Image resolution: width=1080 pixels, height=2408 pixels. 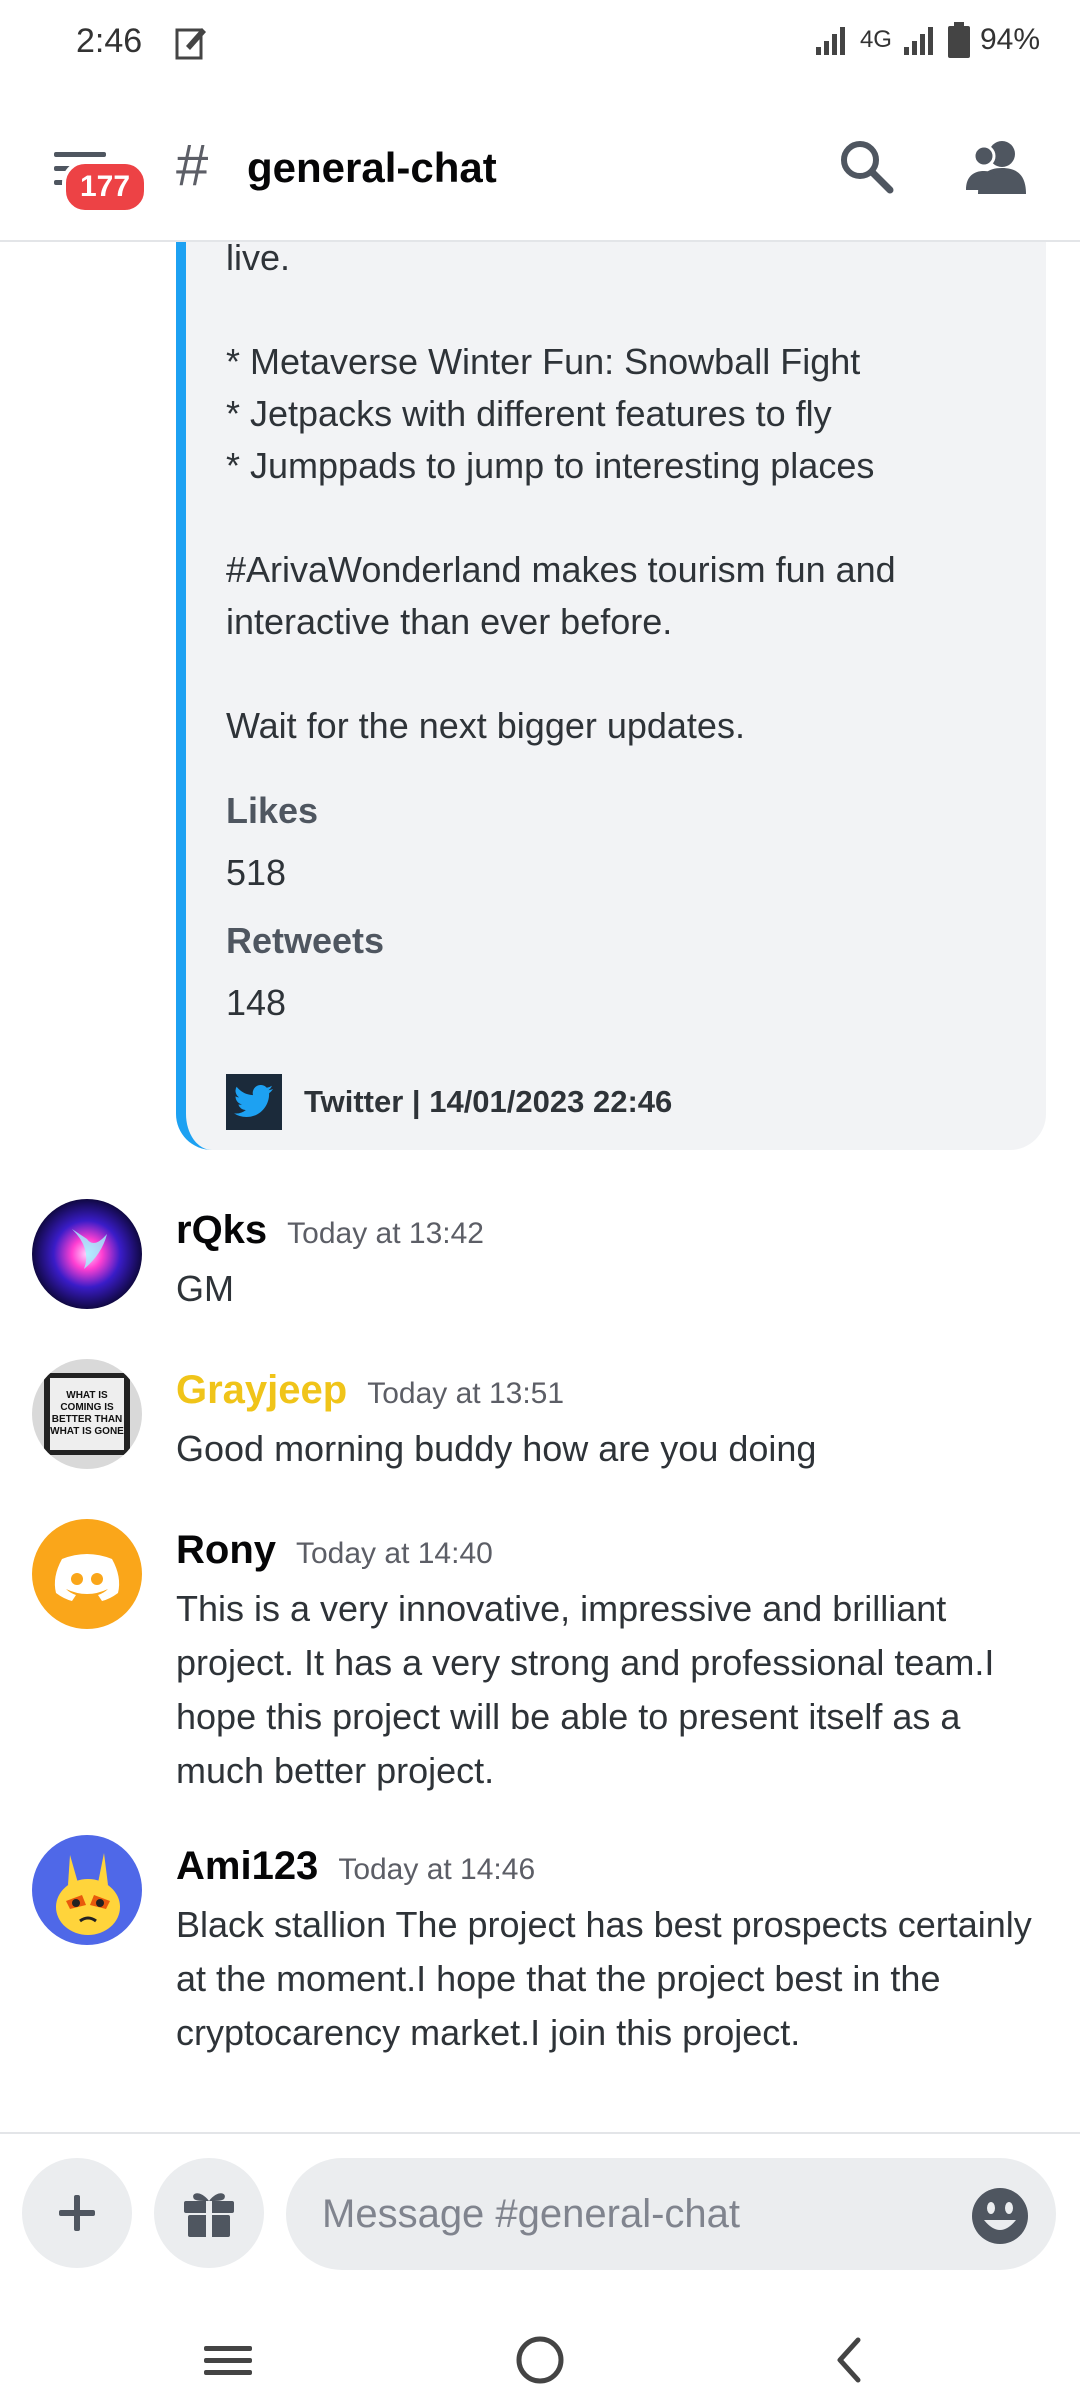 What do you see at coordinates (205, 1288) in the screenshot?
I see `message-text: GM` at bounding box center [205, 1288].